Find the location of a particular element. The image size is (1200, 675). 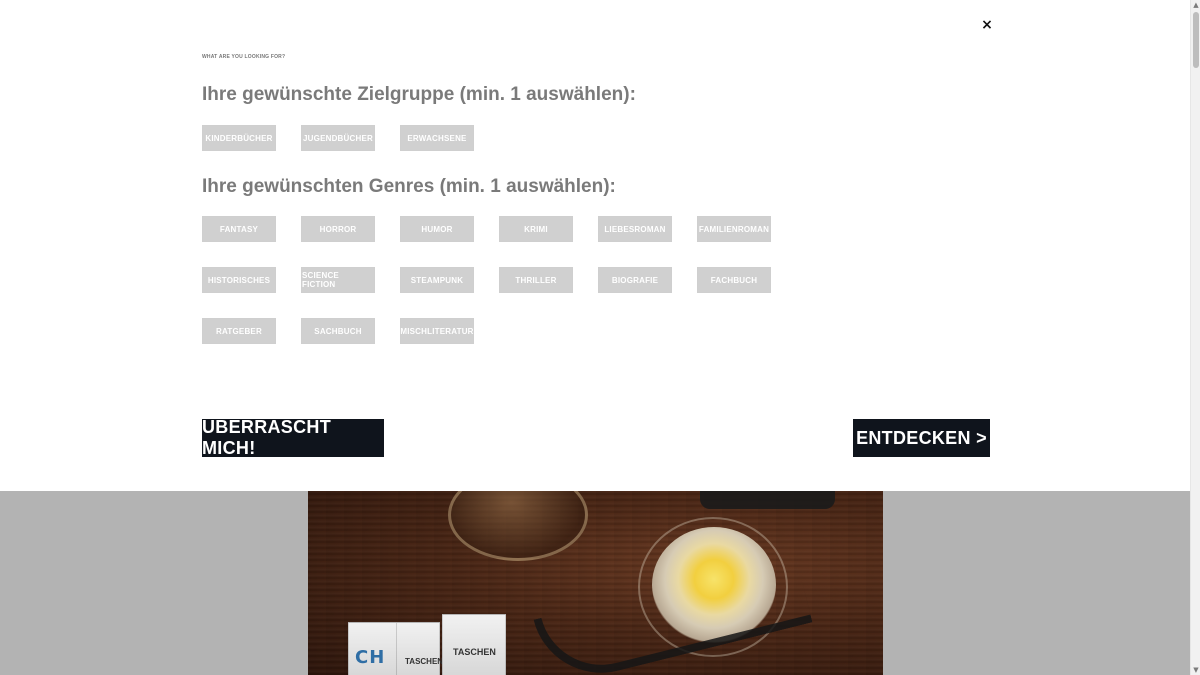

books-stack: CH TASCHEN TASCHEN is located at coordinates (458, 644).